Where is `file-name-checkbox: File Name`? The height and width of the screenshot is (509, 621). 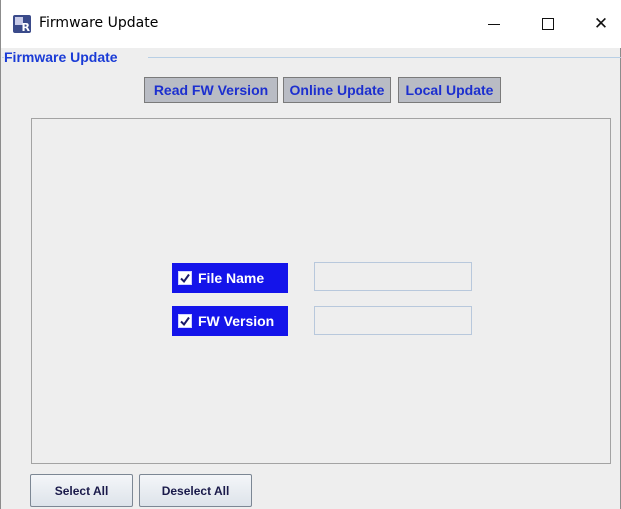
file-name-checkbox: File Name is located at coordinates (230, 278).